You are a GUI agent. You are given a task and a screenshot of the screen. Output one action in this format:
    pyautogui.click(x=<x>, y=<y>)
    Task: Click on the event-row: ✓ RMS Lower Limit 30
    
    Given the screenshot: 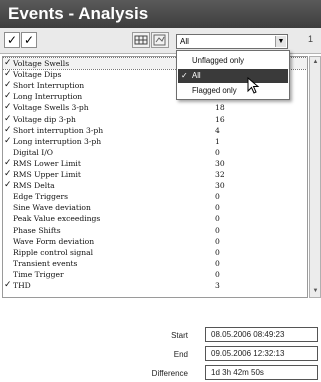 What is the action you would take?
    pyautogui.click(x=155, y=163)
    